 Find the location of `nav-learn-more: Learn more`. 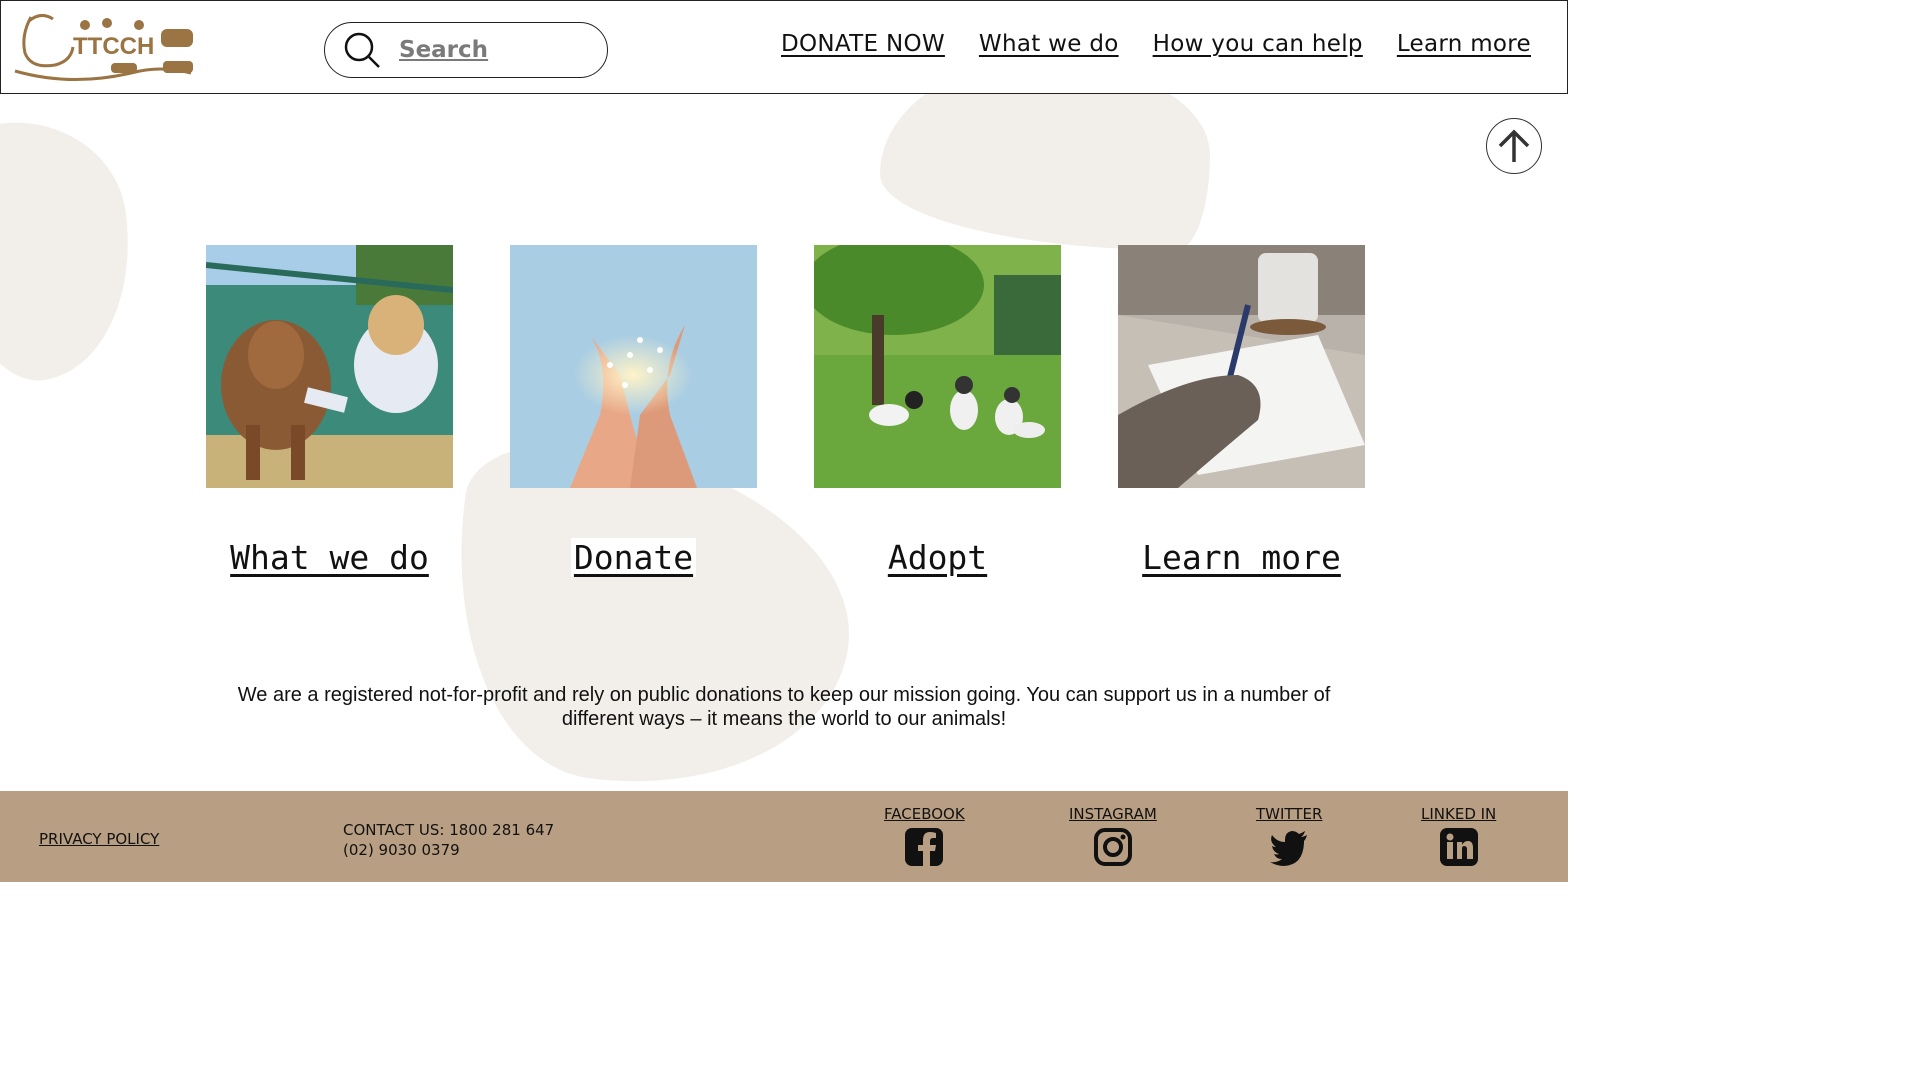

nav-learn-more: Learn more is located at coordinates (1464, 44).